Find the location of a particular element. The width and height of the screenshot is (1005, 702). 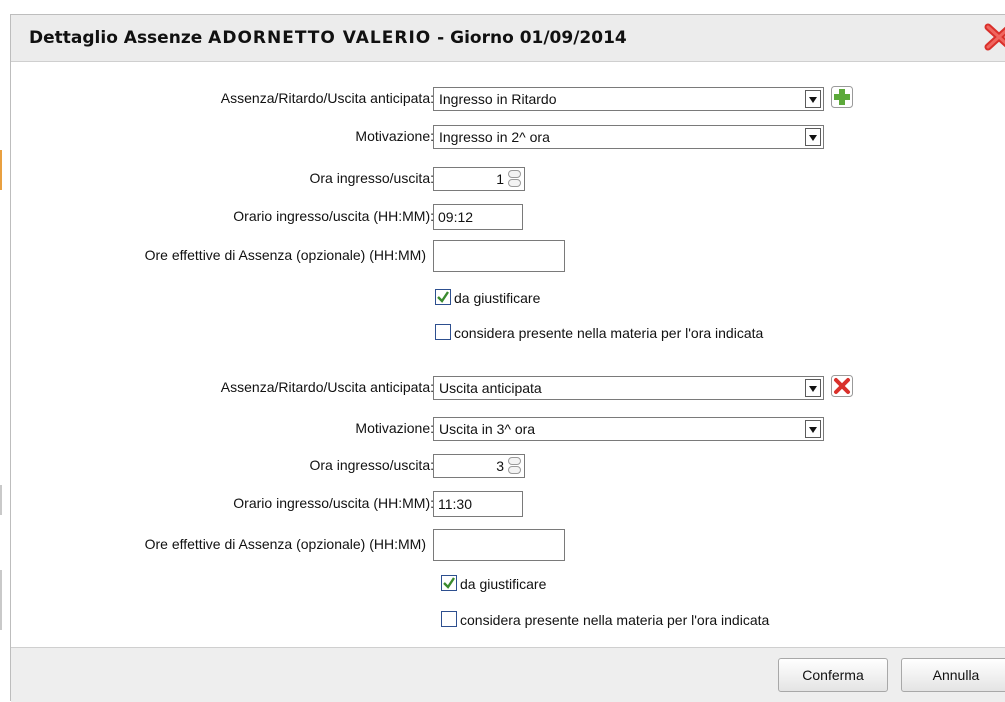

title-prefix: Dettaglio Assenze is located at coordinates (116, 38).